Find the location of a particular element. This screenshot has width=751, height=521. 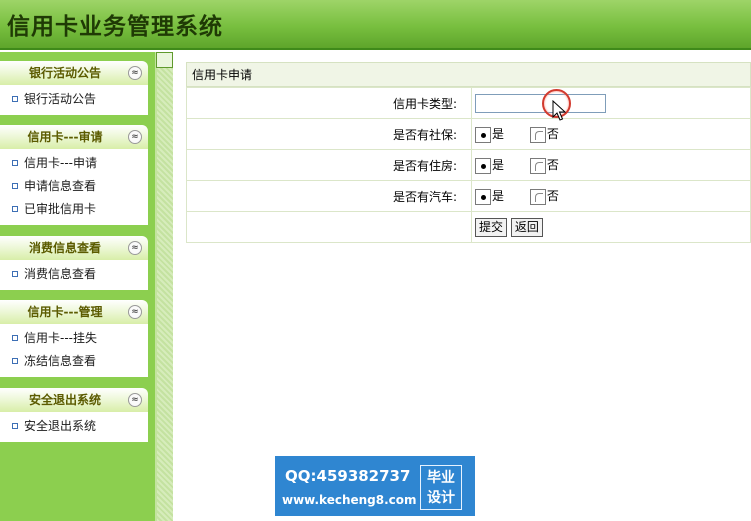

sidebar-item-report-loss: 信用卡---挂失 is located at coordinates (74, 338).